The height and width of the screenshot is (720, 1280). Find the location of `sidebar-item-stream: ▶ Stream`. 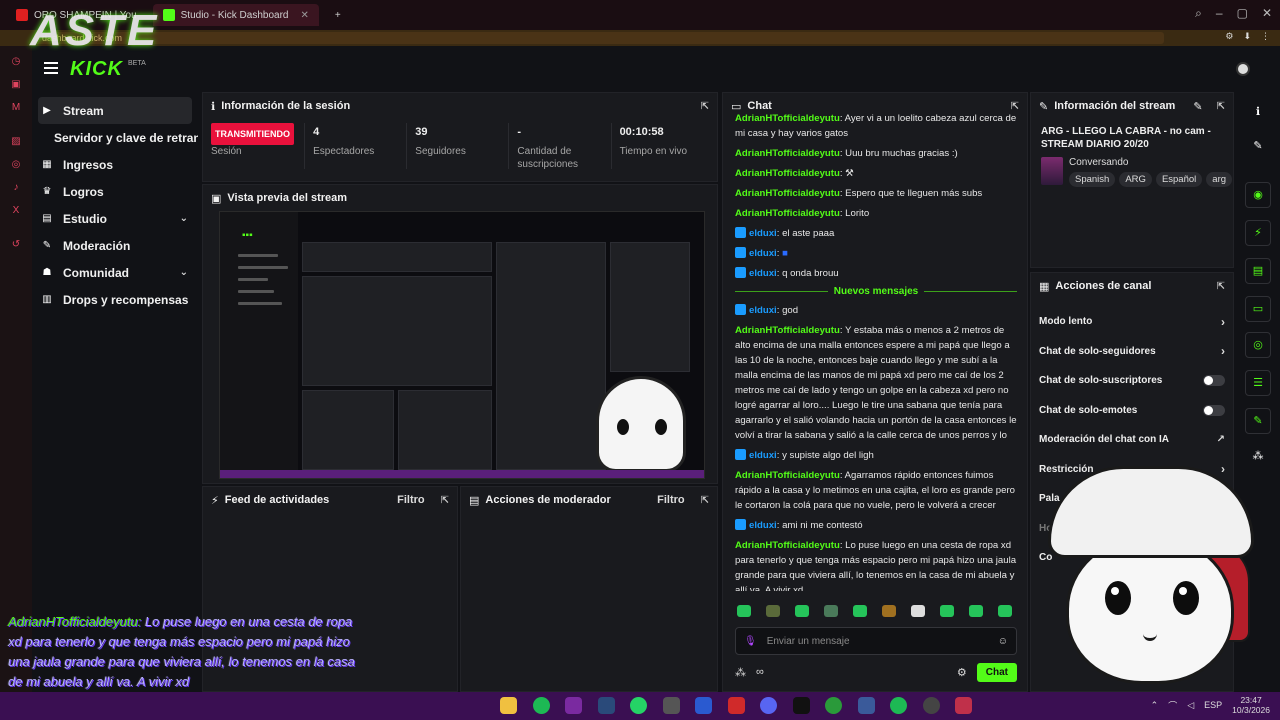

sidebar-item-stream: ▶ Stream is located at coordinates (115, 110).